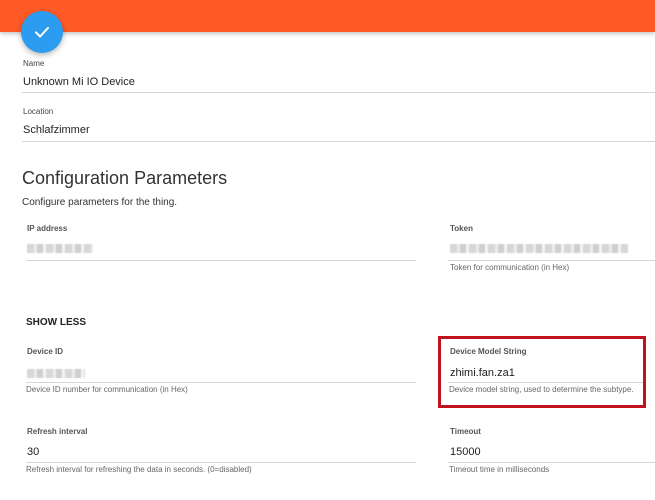 The image size is (655, 500). What do you see at coordinates (57, 431) in the screenshot?
I see `refresh-interval-label: Refresh interval` at bounding box center [57, 431].